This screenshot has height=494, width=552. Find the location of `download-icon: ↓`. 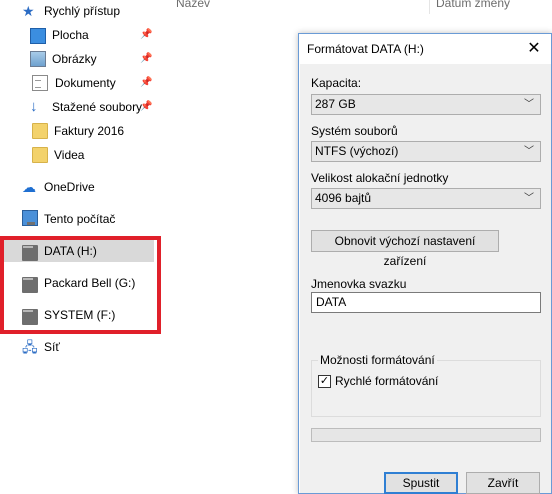

download-icon: ↓ is located at coordinates (34, 106).